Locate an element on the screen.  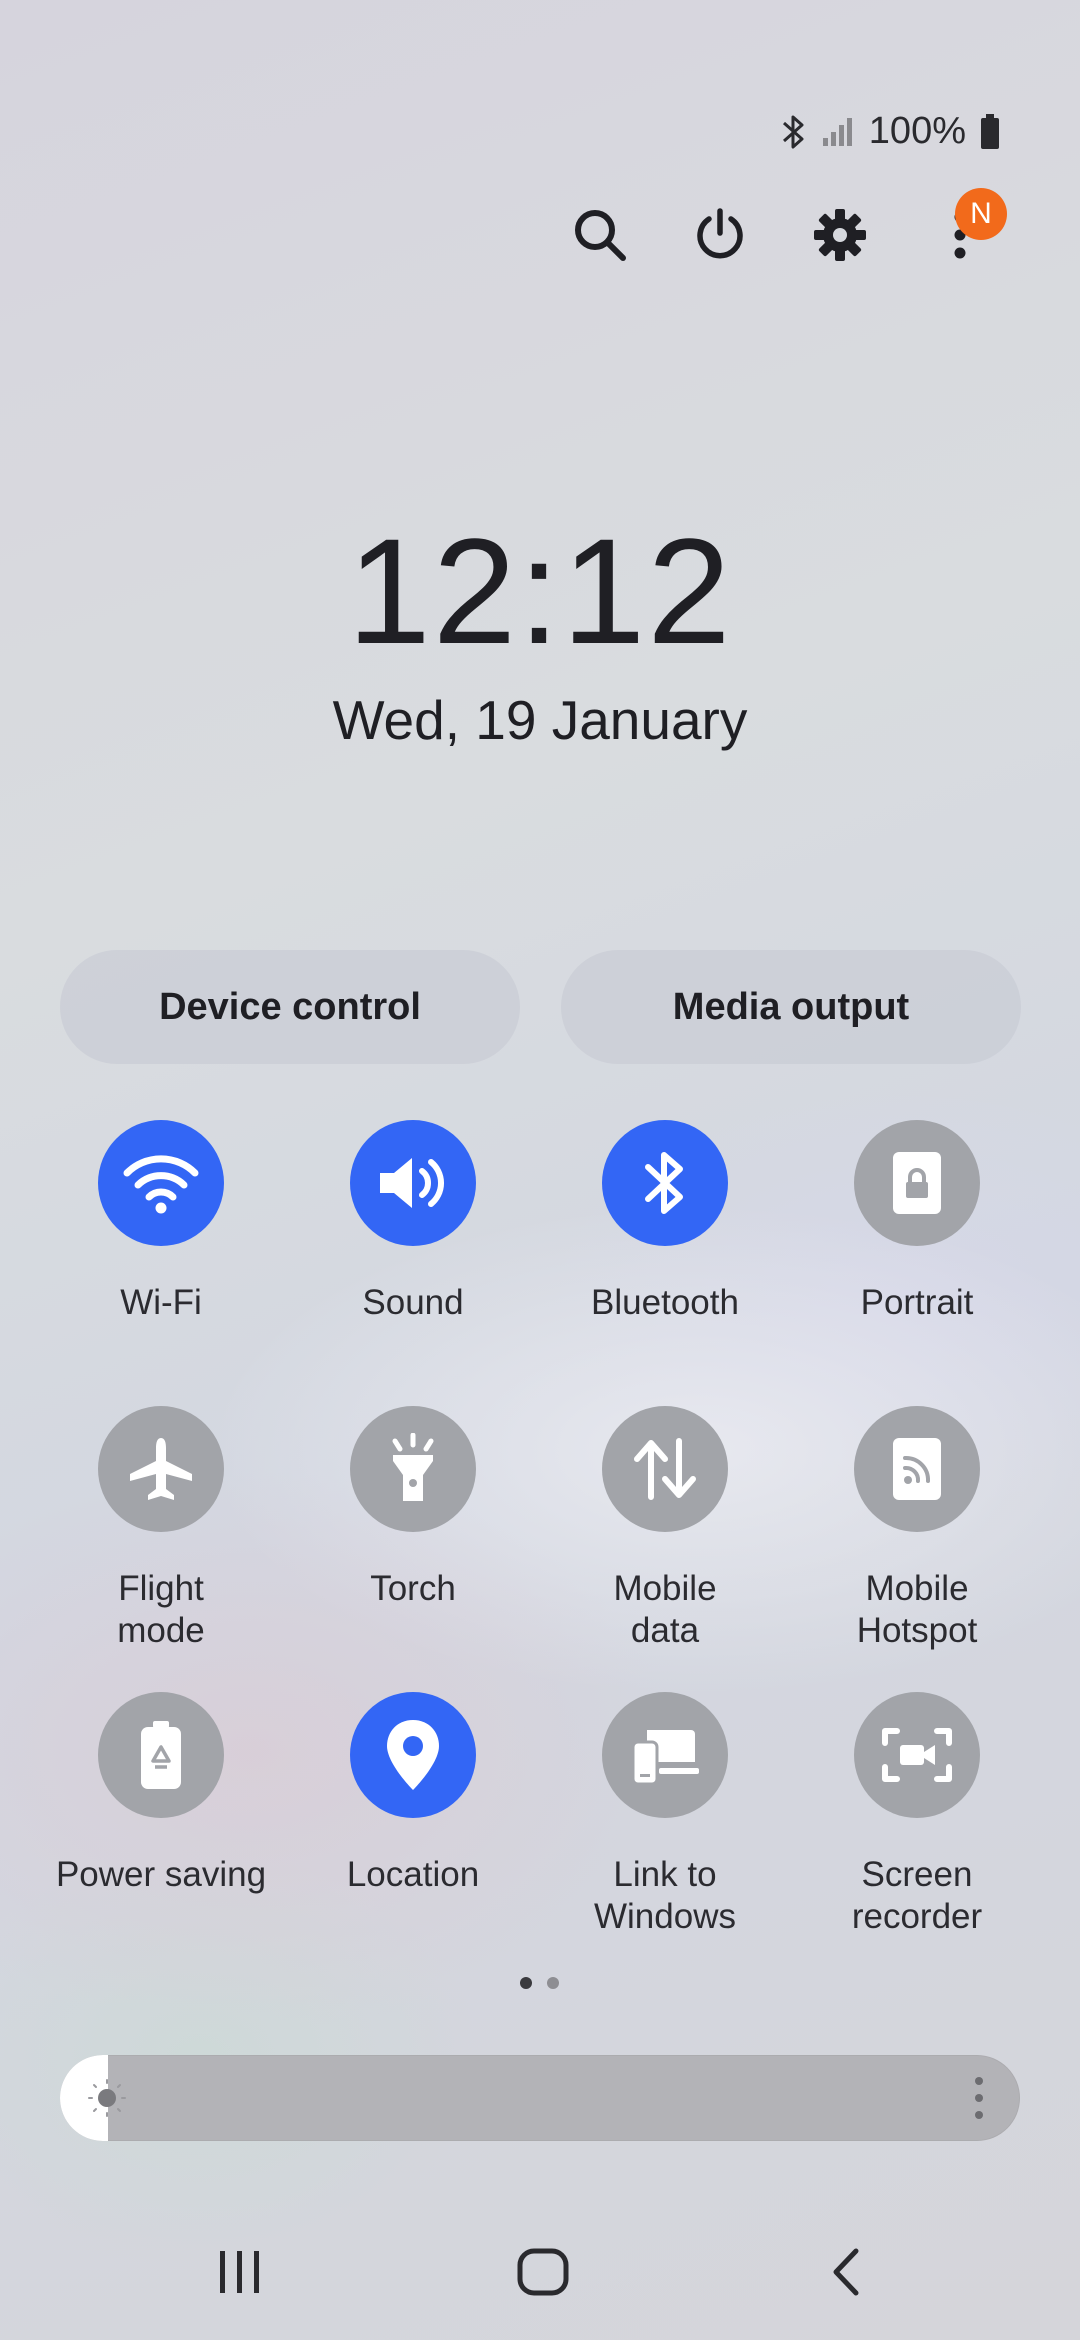
tile-bluetooth-toggle is located at coordinates (665, 1183).